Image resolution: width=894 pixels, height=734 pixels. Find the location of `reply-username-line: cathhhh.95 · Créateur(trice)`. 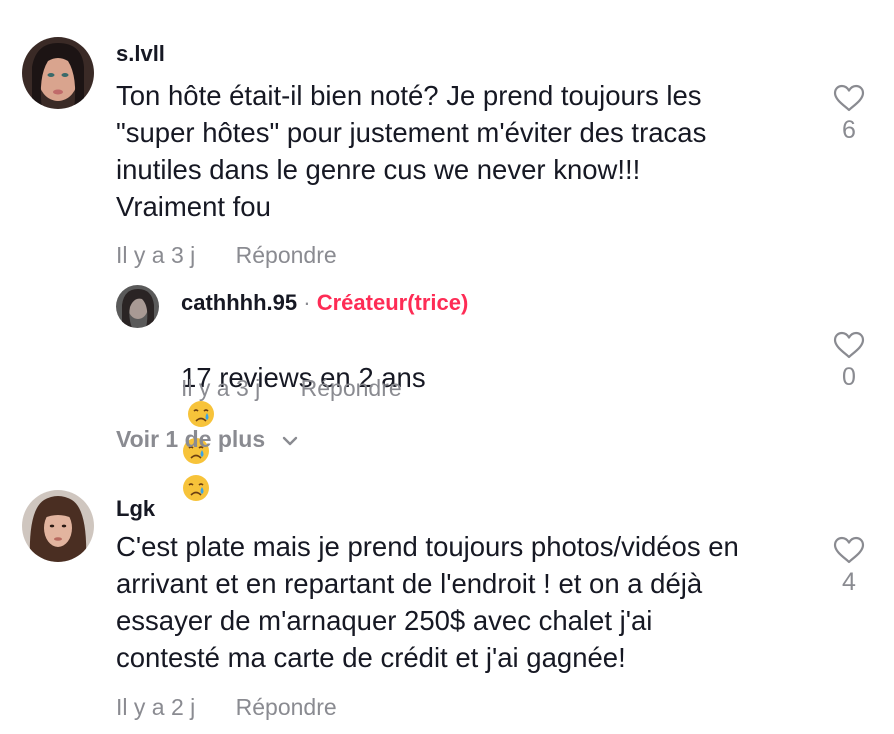

reply-username-line: cathhhh.95 · Créateur(trice) is located at coordinates (324, 303).